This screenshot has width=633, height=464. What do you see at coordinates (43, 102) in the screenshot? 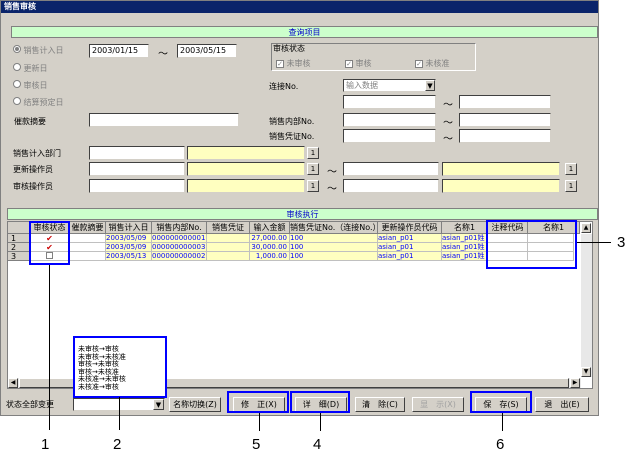
I see `radio-label: 结算预定日` at bounding box center [43, 102].